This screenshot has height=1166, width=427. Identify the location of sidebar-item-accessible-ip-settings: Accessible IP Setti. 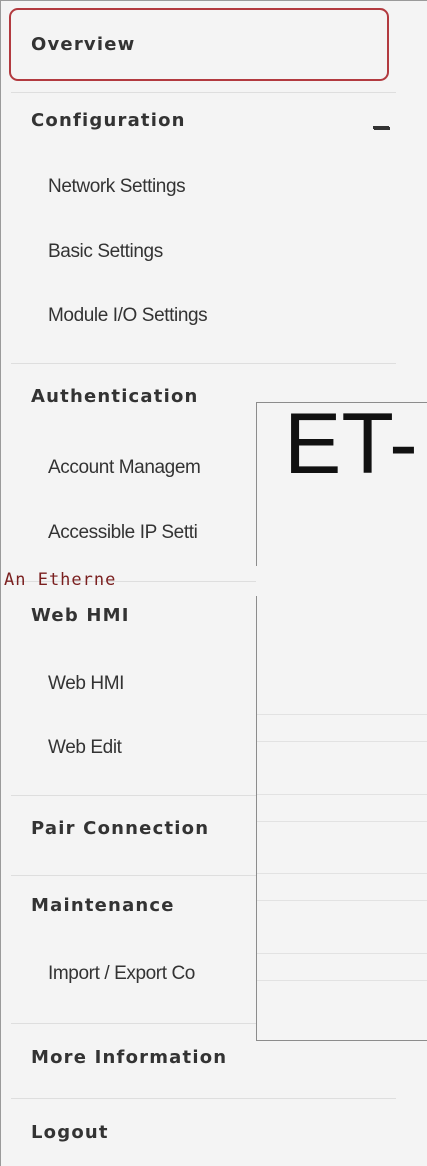
(123, 533).